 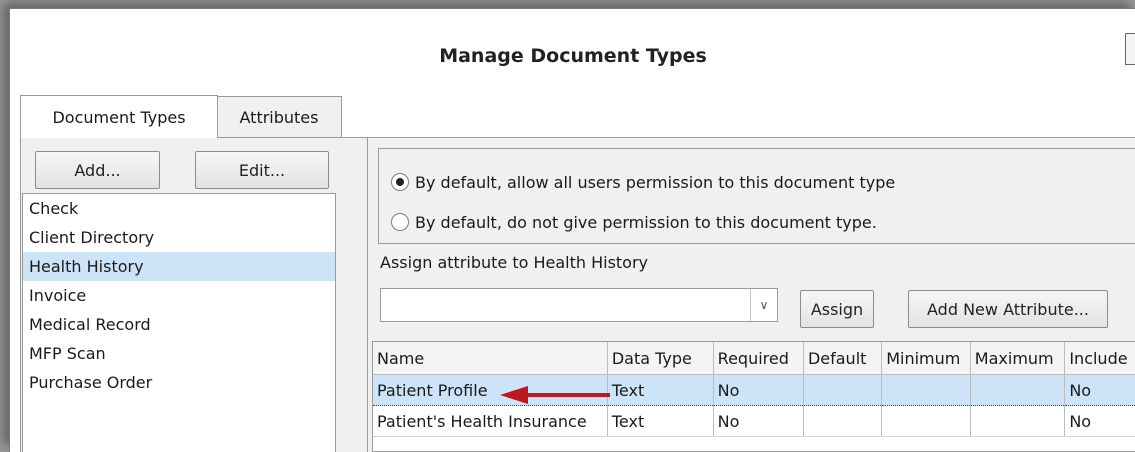 What do you see at coordinates (555, 395) in the screenshot?
I see `left-arrow-icon` at bounding box center [555, 395].